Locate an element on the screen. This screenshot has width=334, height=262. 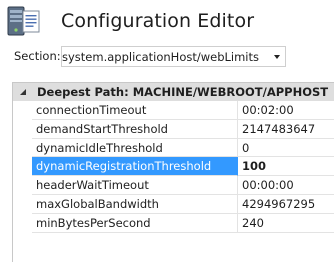
section-label: Section: is located at coordinates (37, 56).